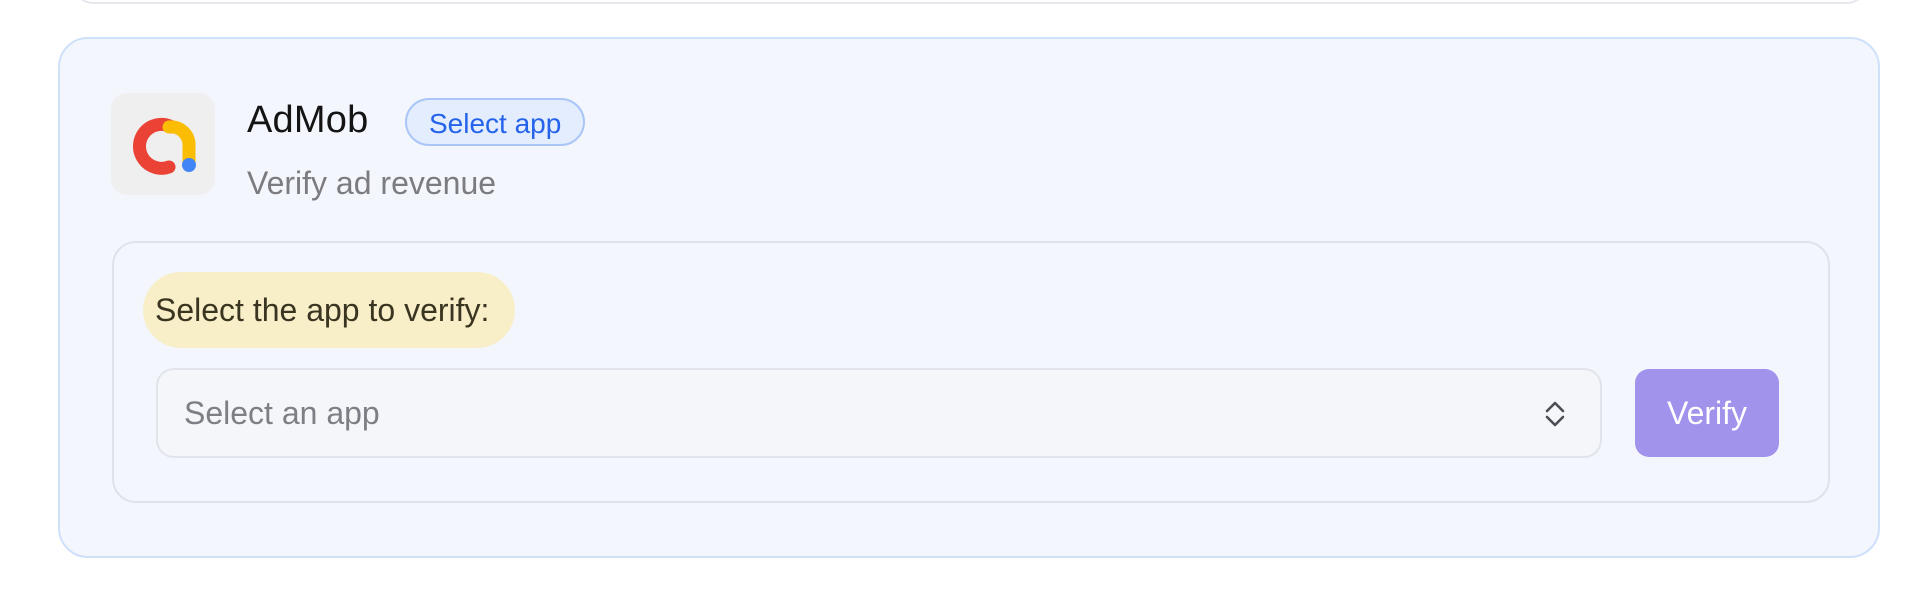 This screenshot has width=1920, height=601. What do you see at coordinates (372, 183) in the screenshot?
I see `integration-description: Verify ad revenue` at bounding box center [372, 183].